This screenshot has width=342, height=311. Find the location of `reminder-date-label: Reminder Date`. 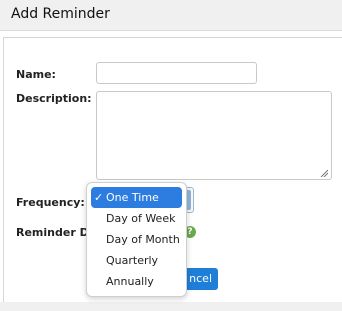

reminder-date-label: Reminder Date is located at coordinates (51, 232).